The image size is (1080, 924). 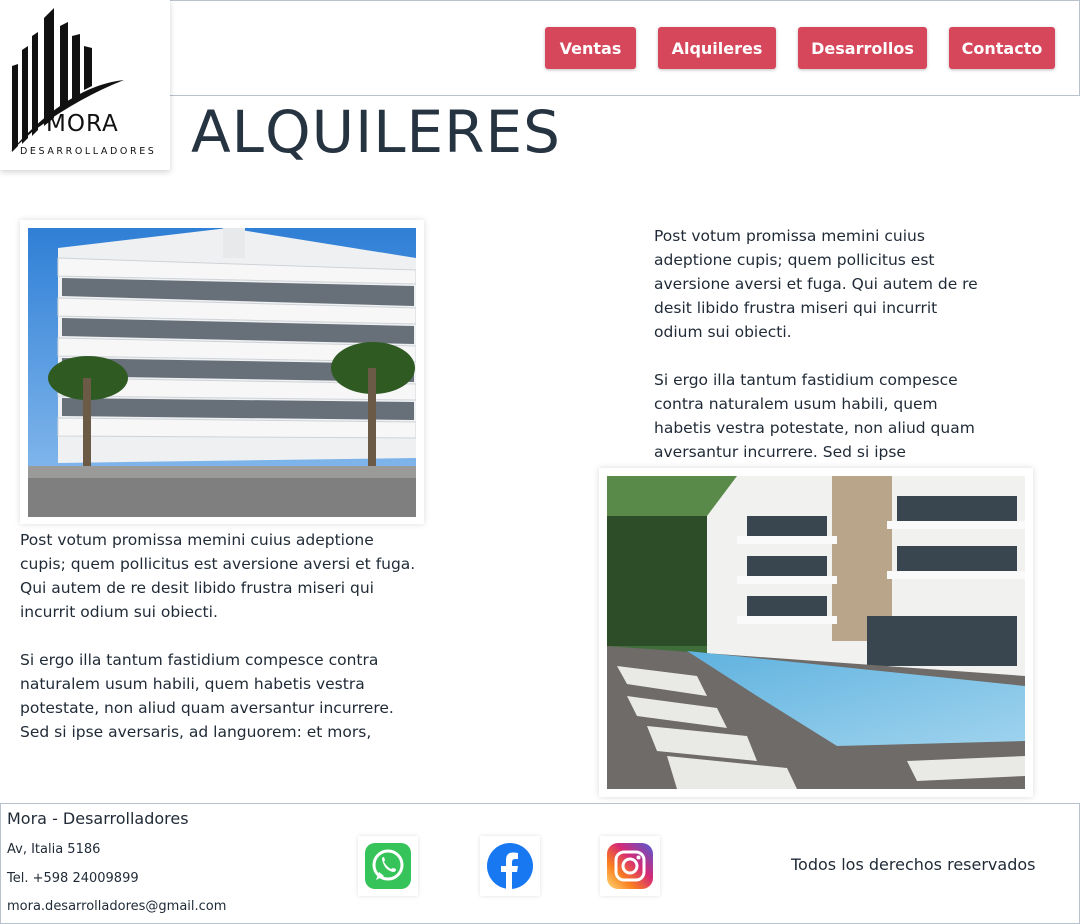 I want to click on instagram-link, so click(x=630, y=866).